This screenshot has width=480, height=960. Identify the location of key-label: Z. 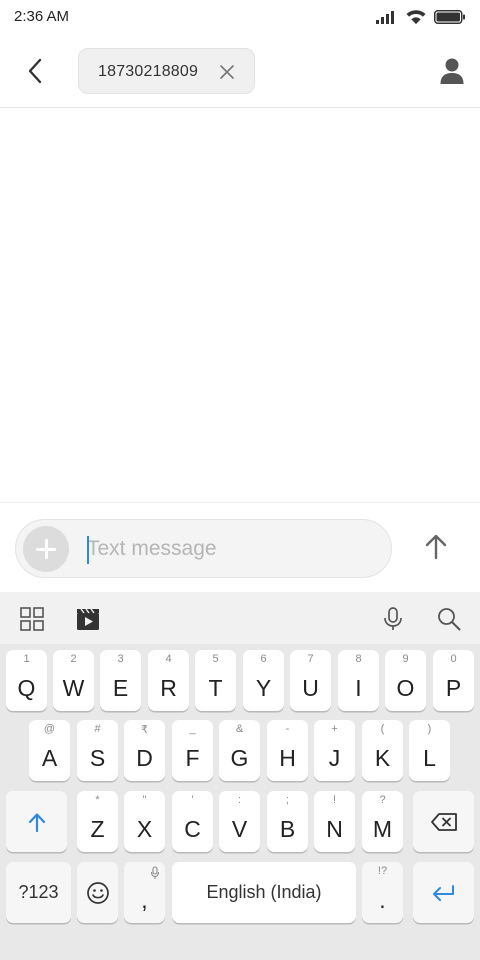
(97, 829).